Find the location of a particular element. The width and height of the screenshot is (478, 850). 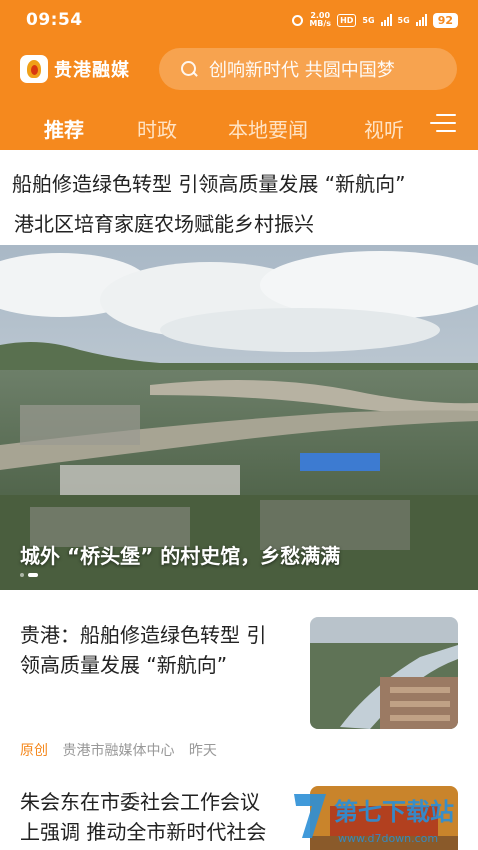

news-item-2-title: 朱会东在市委社会工作会议 上强调 推动全市新时代社会 is located at coordinates (143, 817).